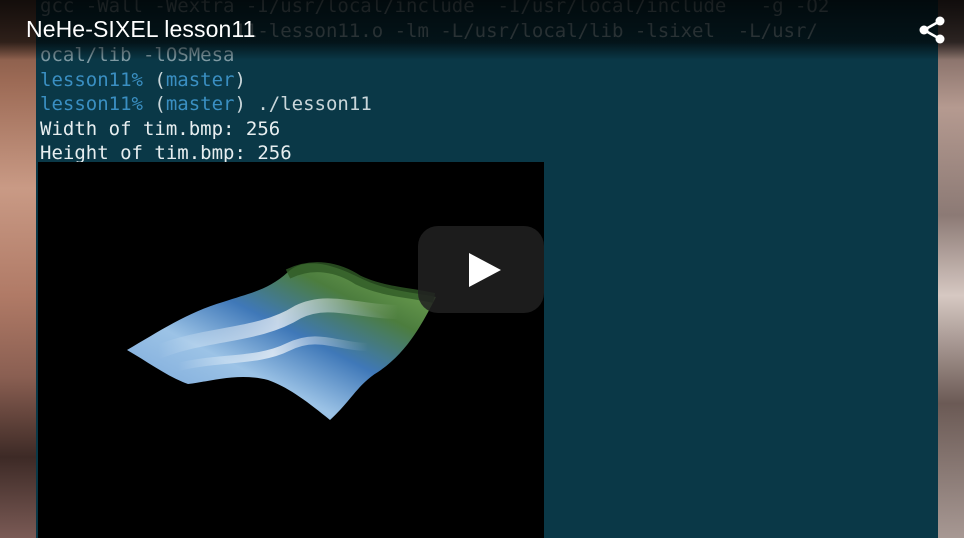  Describe the element at coordinates (281, 341) in the screenshot. I see `waving-flag-image` at that location.